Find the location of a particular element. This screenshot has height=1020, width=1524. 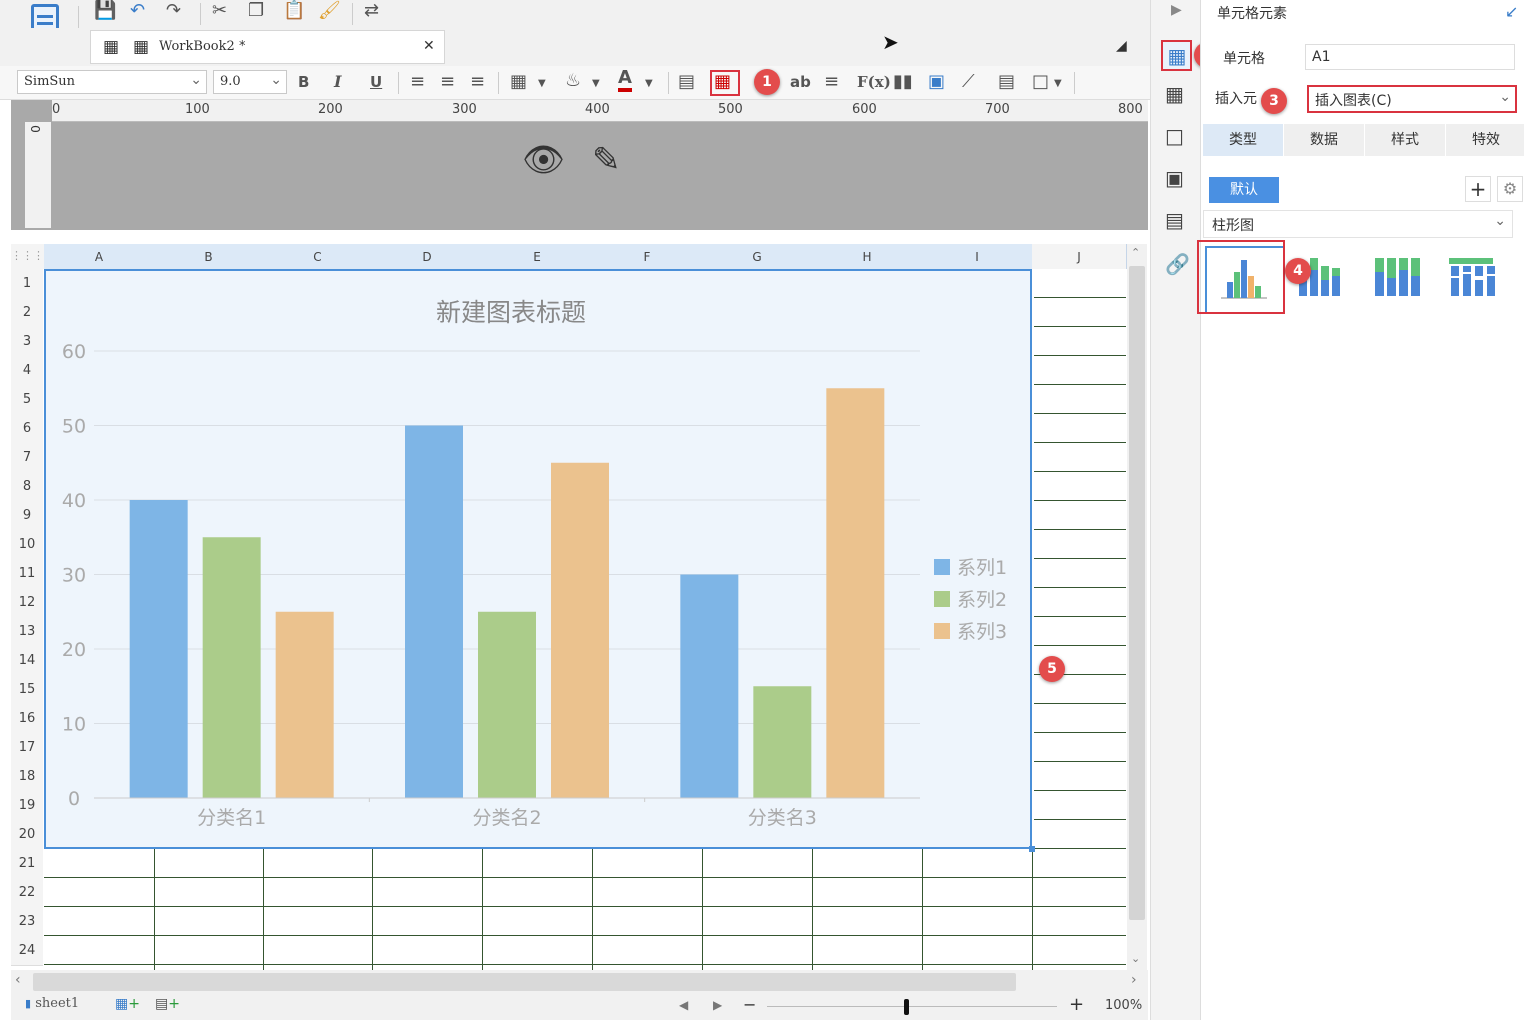

chart-kind-select: 柱形图 ⌄ is located at coordinates (1358, 224).